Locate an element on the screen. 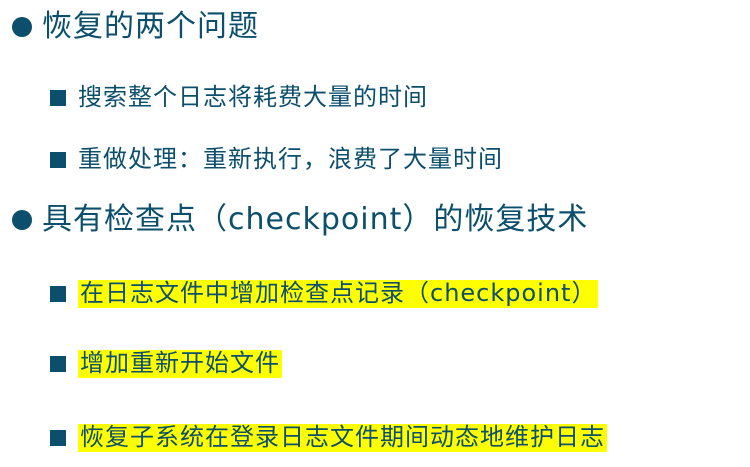 The height and width of the screenshot is (467, 750). bullet-item: 具有检查点（checkpoint）的恢复技术 is located at coordinates (300, 220).